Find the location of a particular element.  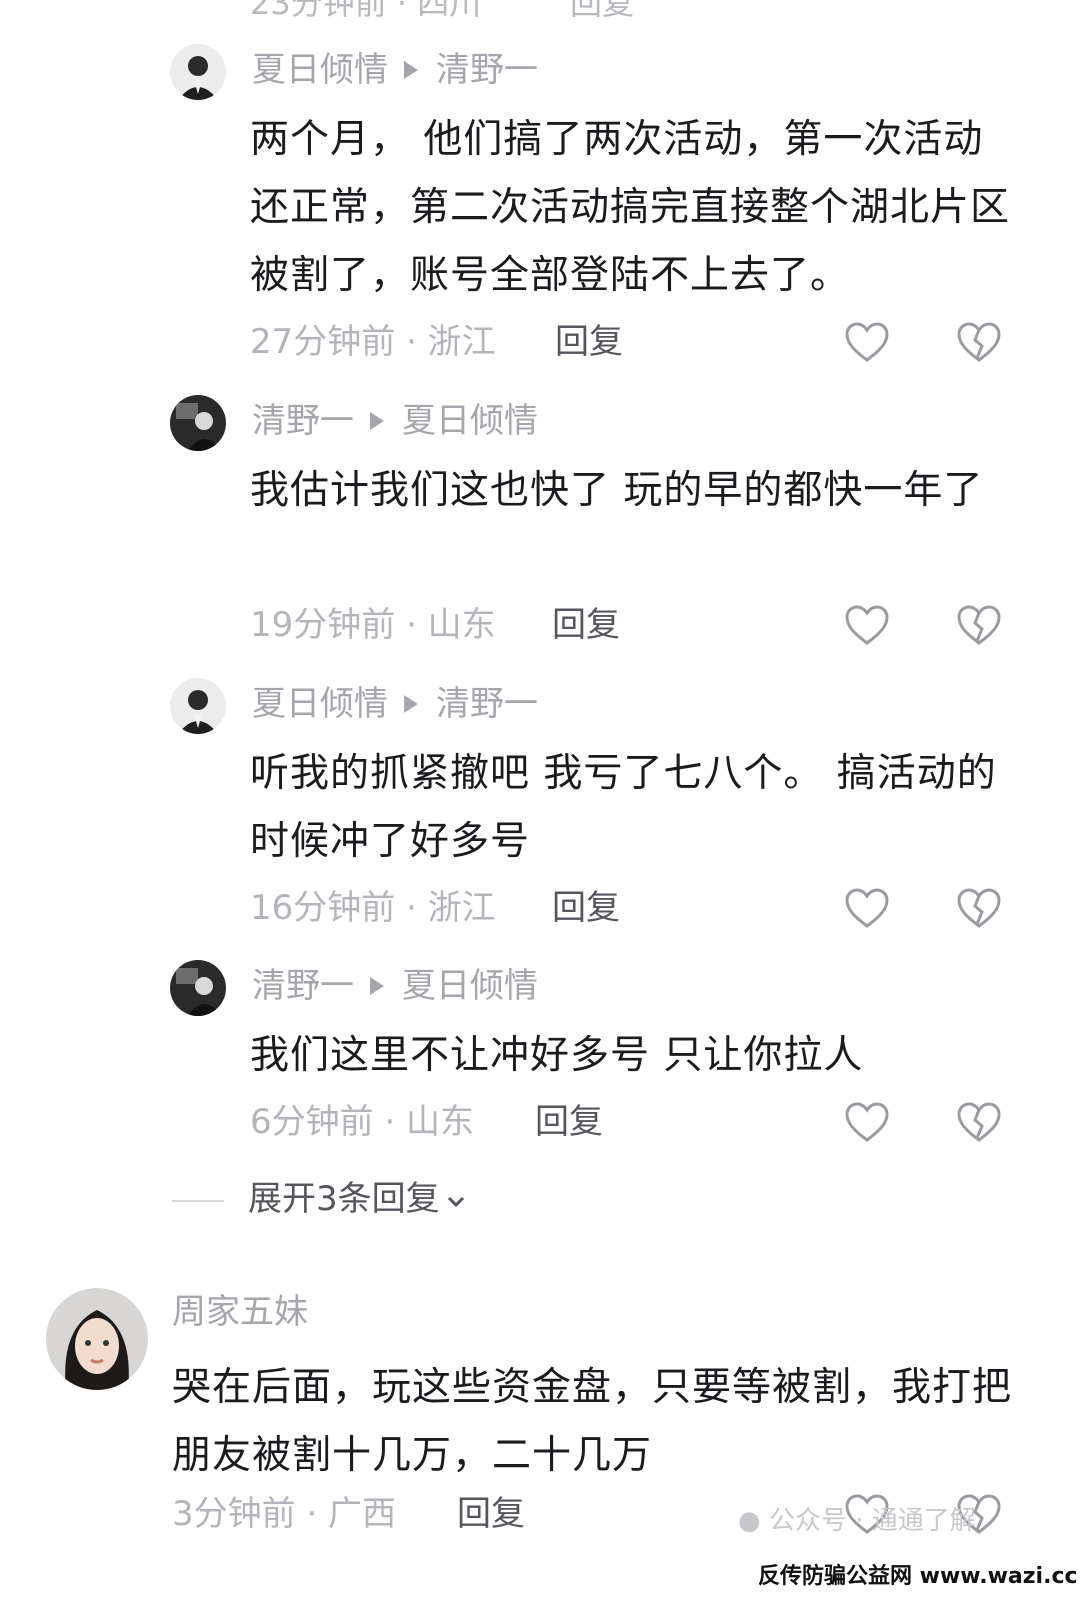

comment-meta: 27分钟前 · 浙江 回复 is located at coordinates (436, 342).